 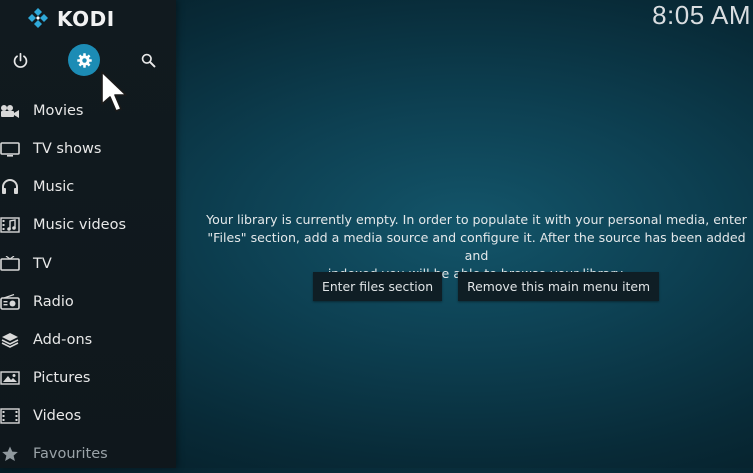 I want to click on enter-files-section-button: Enter files section, so click(x=378, y=286).